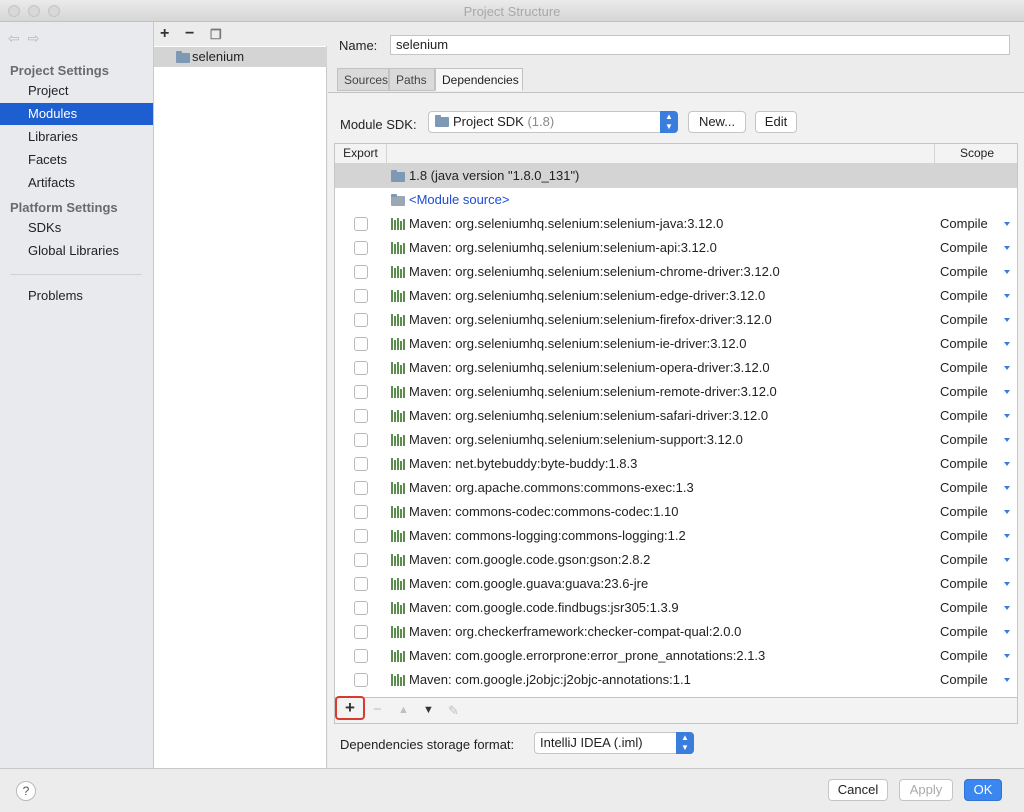  Describe the element at coordinates (412, 79) in the screenshot. I see `tab-paths: Paths` at that location.